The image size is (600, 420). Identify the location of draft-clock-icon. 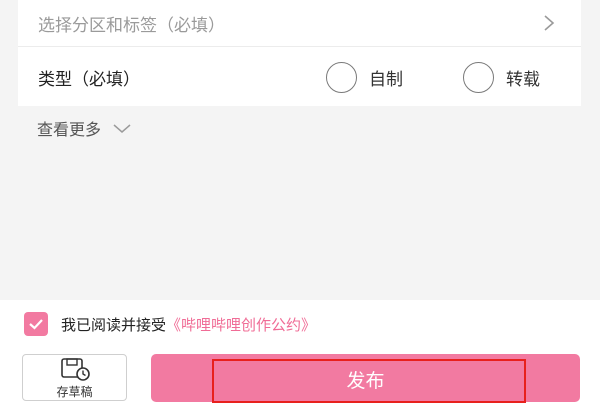
(75, 369).